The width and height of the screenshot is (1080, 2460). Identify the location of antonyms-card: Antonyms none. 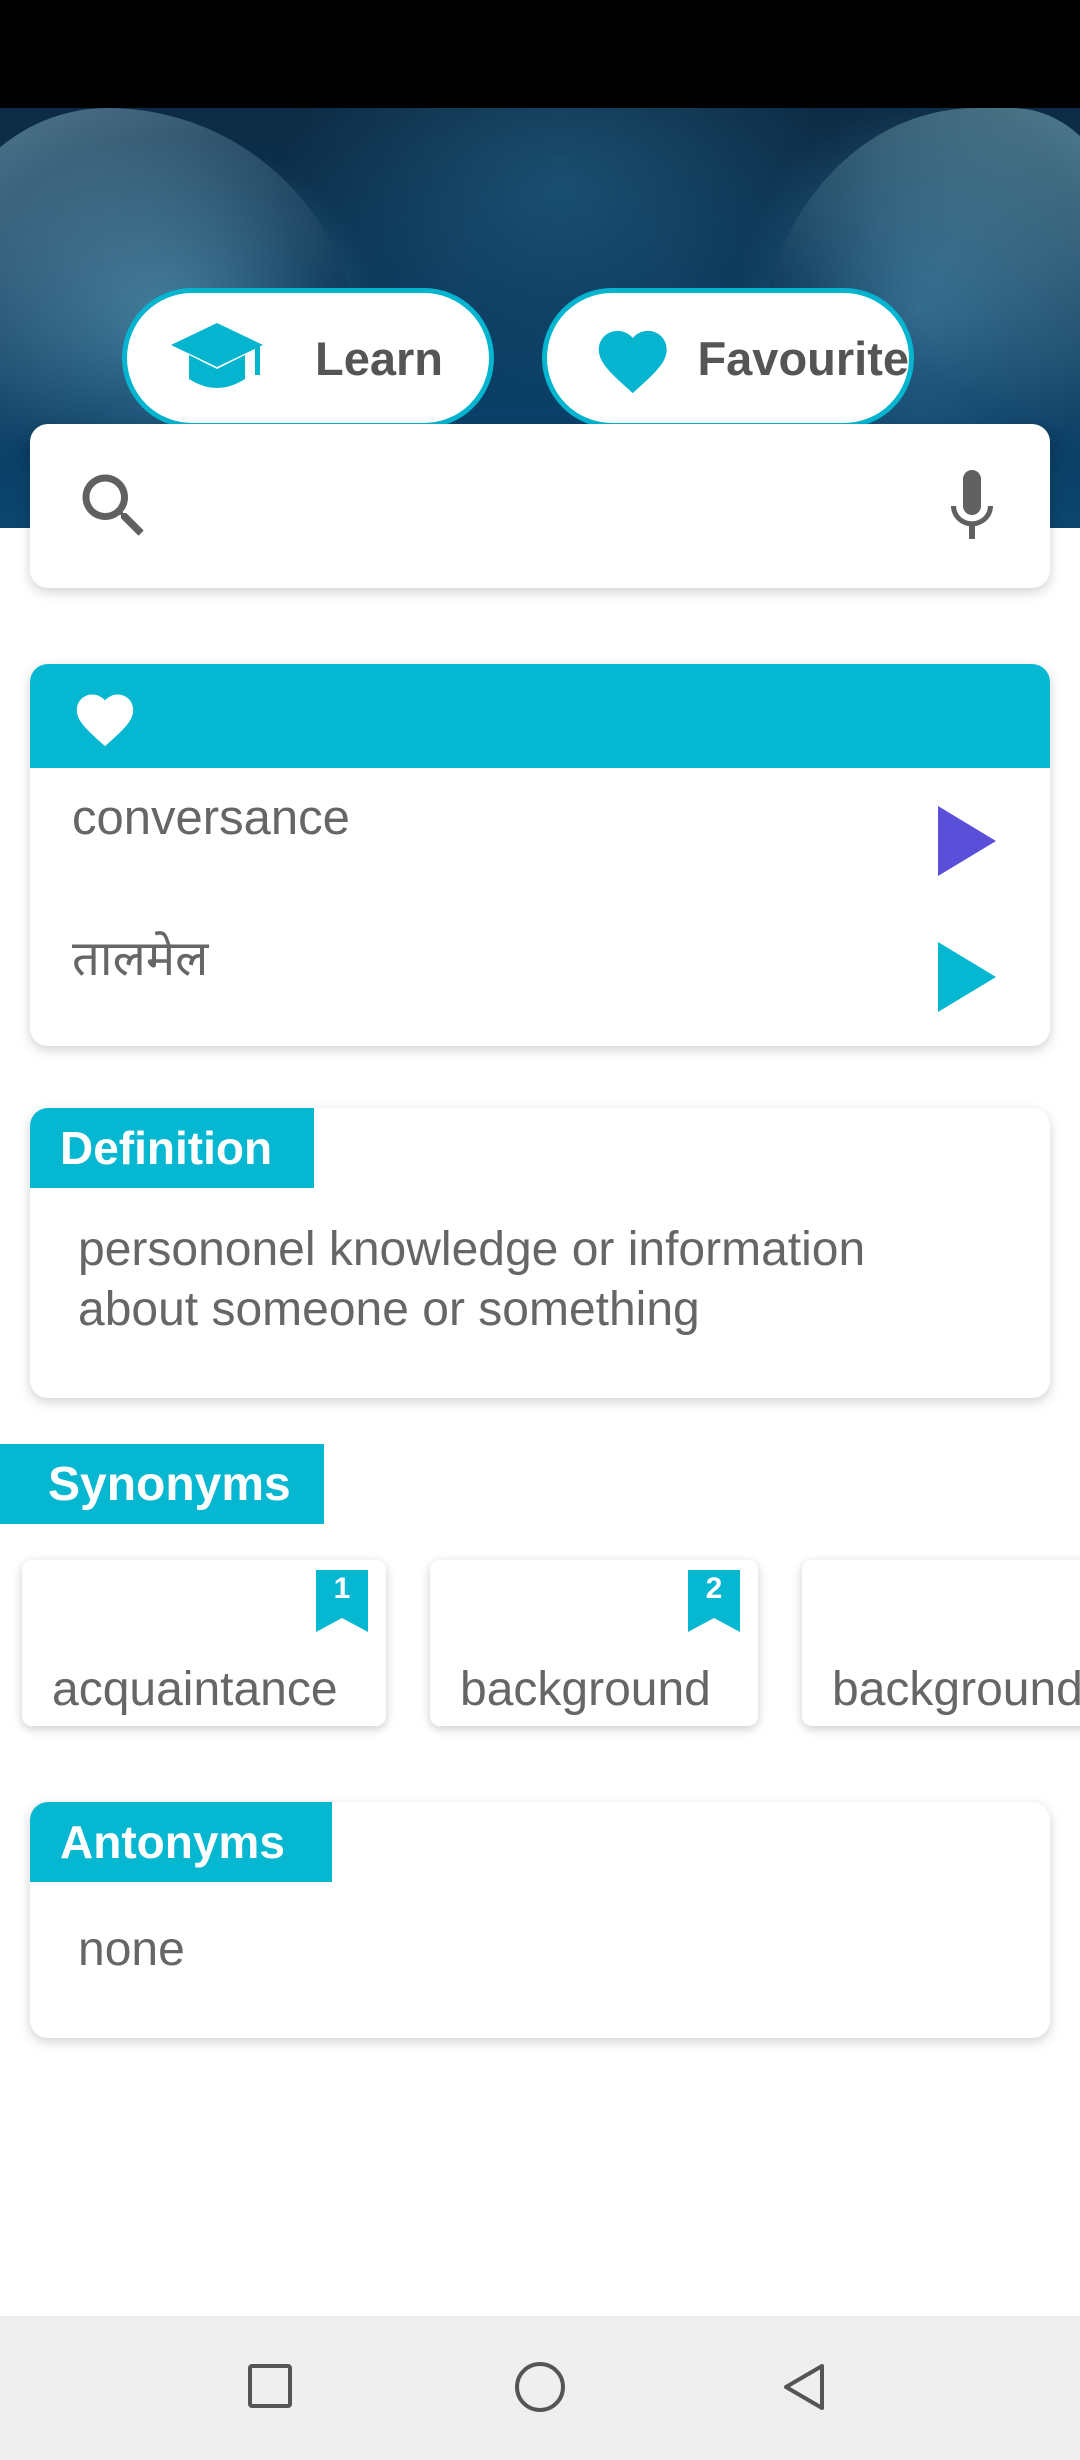
(540, 1920).